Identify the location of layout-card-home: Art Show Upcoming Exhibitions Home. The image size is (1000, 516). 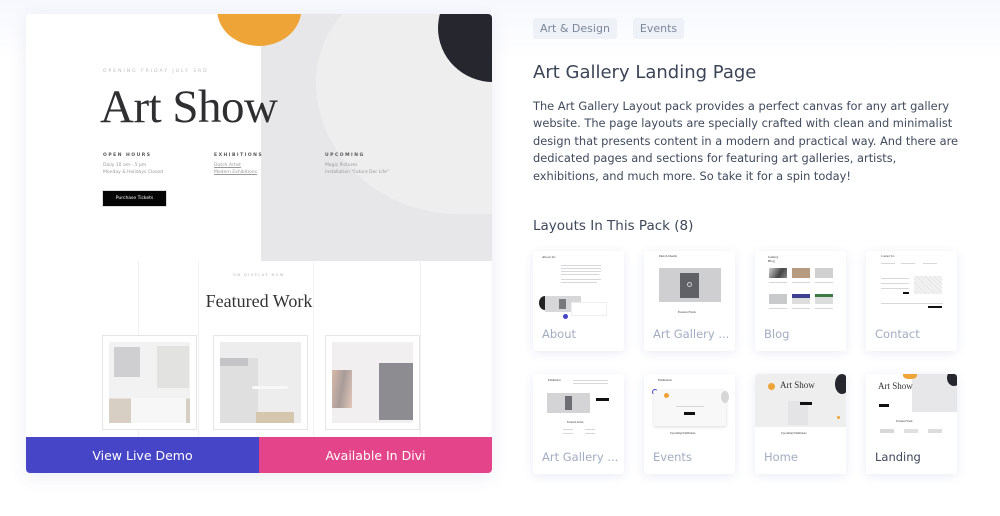
(800, 424).